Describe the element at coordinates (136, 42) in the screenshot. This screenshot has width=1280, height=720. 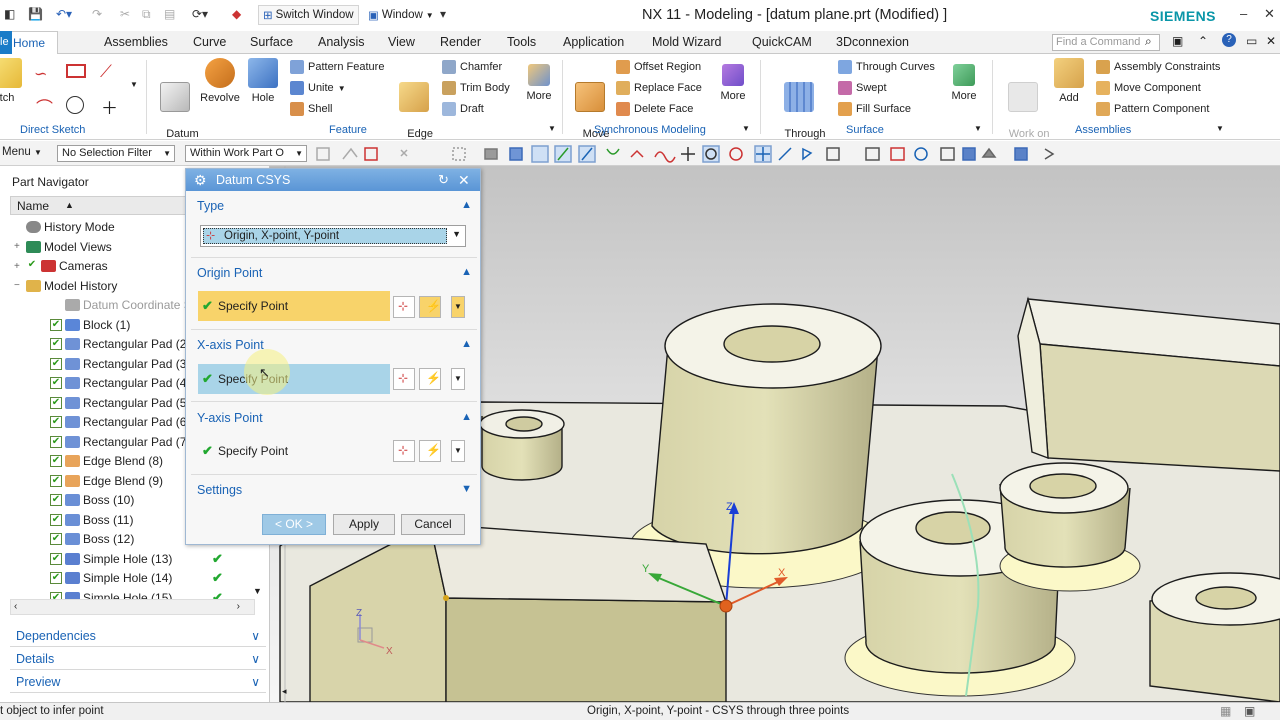
I see `tab-assemblies: Assemblies` at that location.